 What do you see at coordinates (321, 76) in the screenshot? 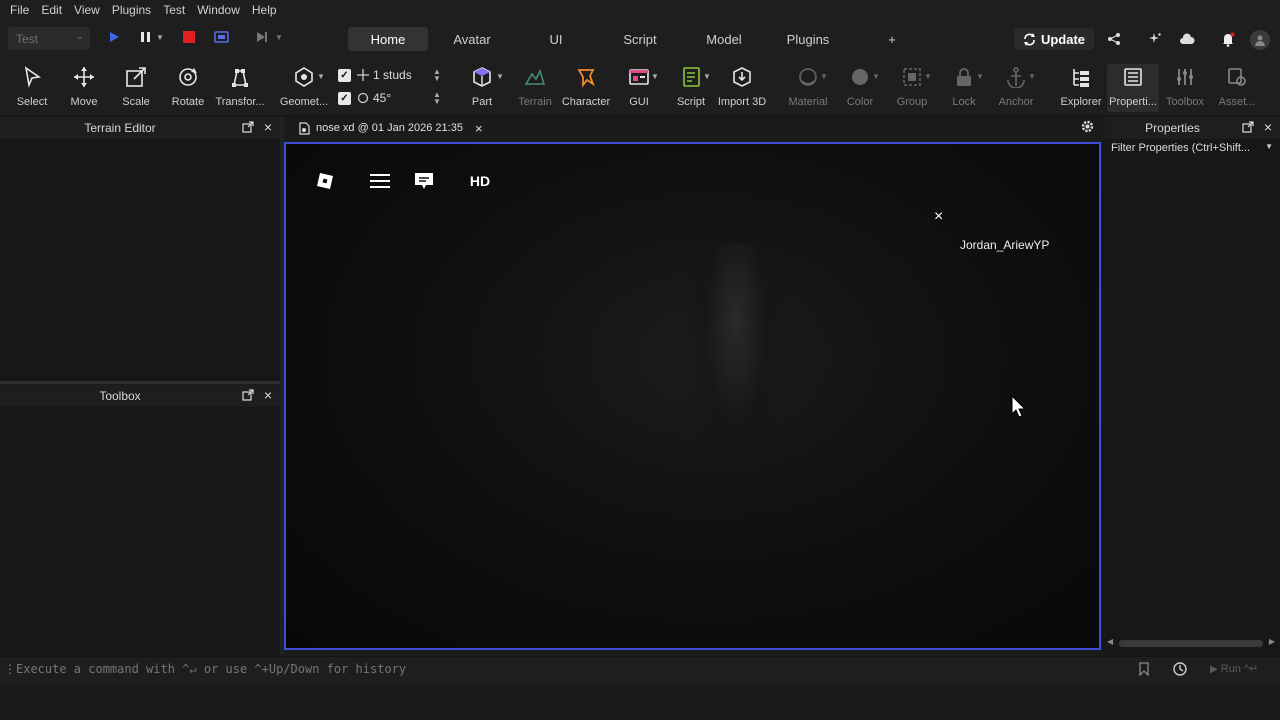
I see `geometry-chevron-icon: ▼` at bounding box center [321, 76].